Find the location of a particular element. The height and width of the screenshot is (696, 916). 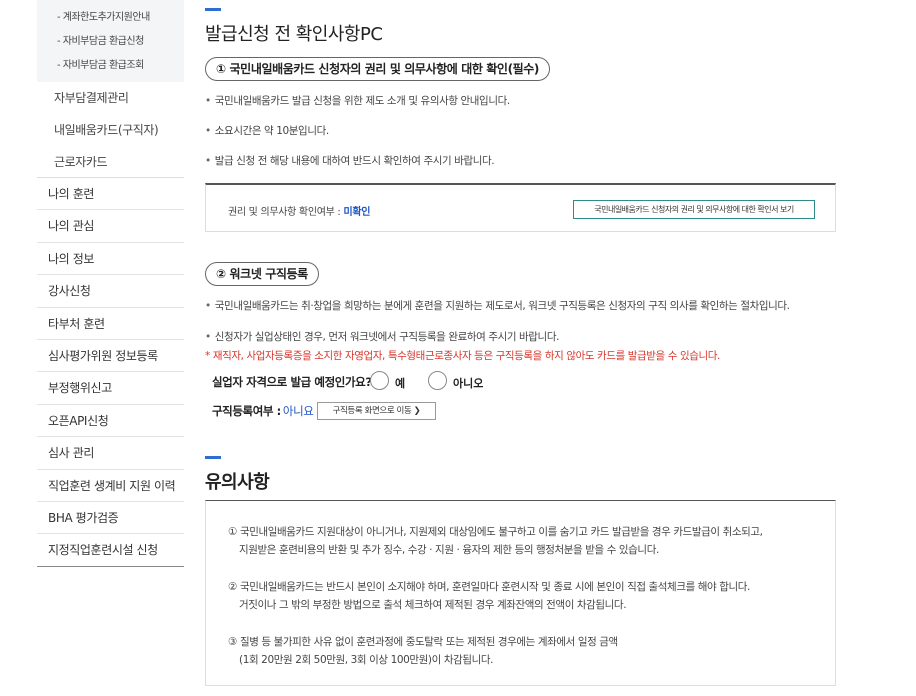

sidebar-sub-item-refund-inquiry: - 자비부담금 환급조회 is located at coordinates (110, 66).